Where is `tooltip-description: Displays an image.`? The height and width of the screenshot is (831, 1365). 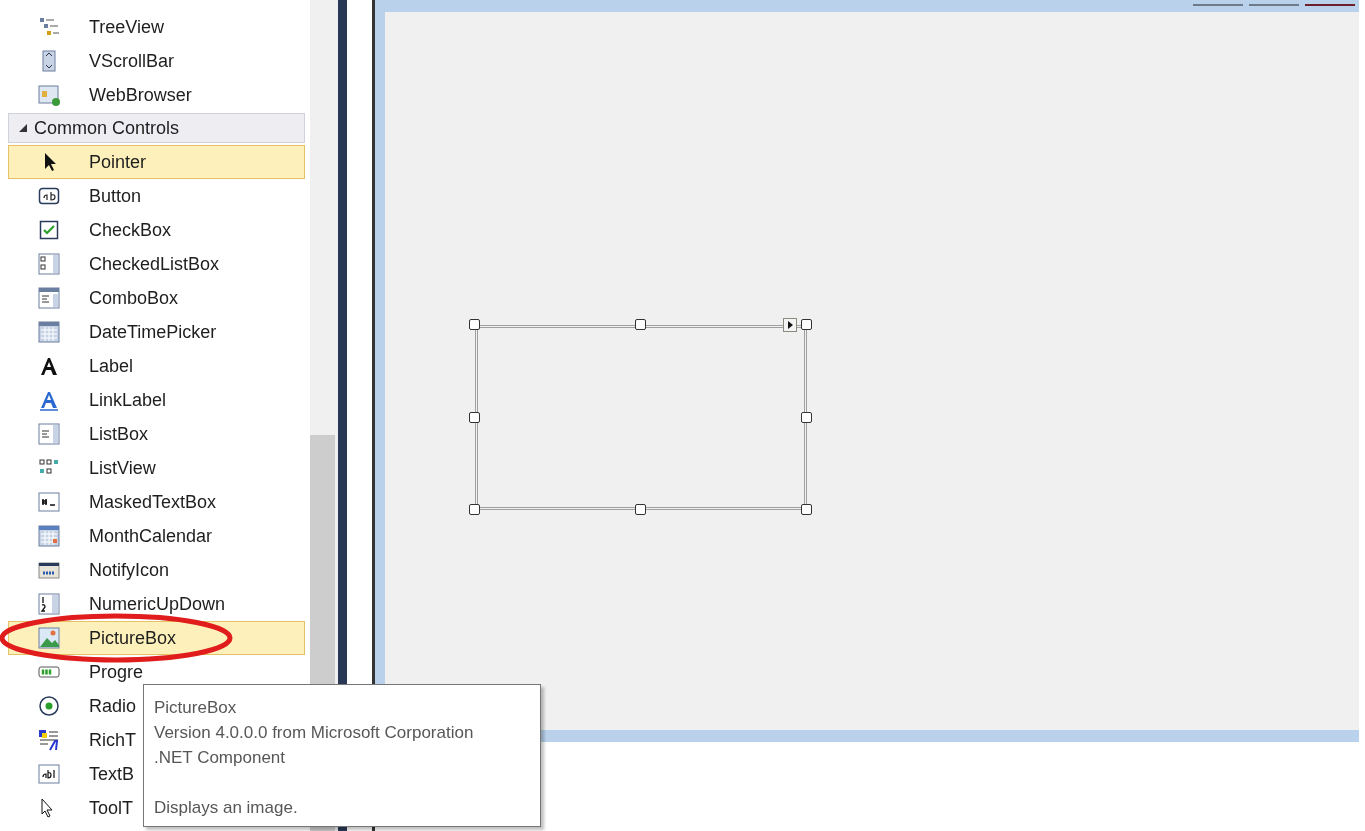 tooltip-description: Displays an image. is located at coordinates (226, 808).